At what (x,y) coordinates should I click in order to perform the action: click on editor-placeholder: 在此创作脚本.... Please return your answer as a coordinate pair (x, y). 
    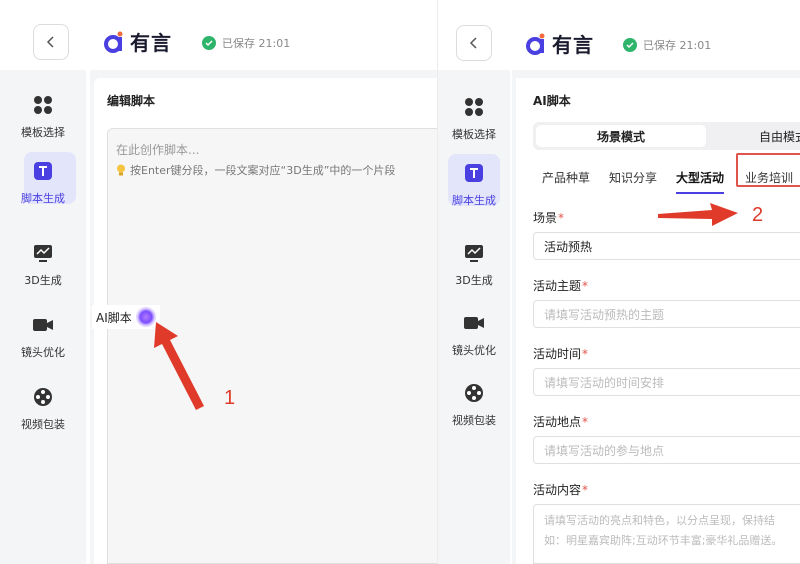
    Looking at the image, I should click on (158, 150).